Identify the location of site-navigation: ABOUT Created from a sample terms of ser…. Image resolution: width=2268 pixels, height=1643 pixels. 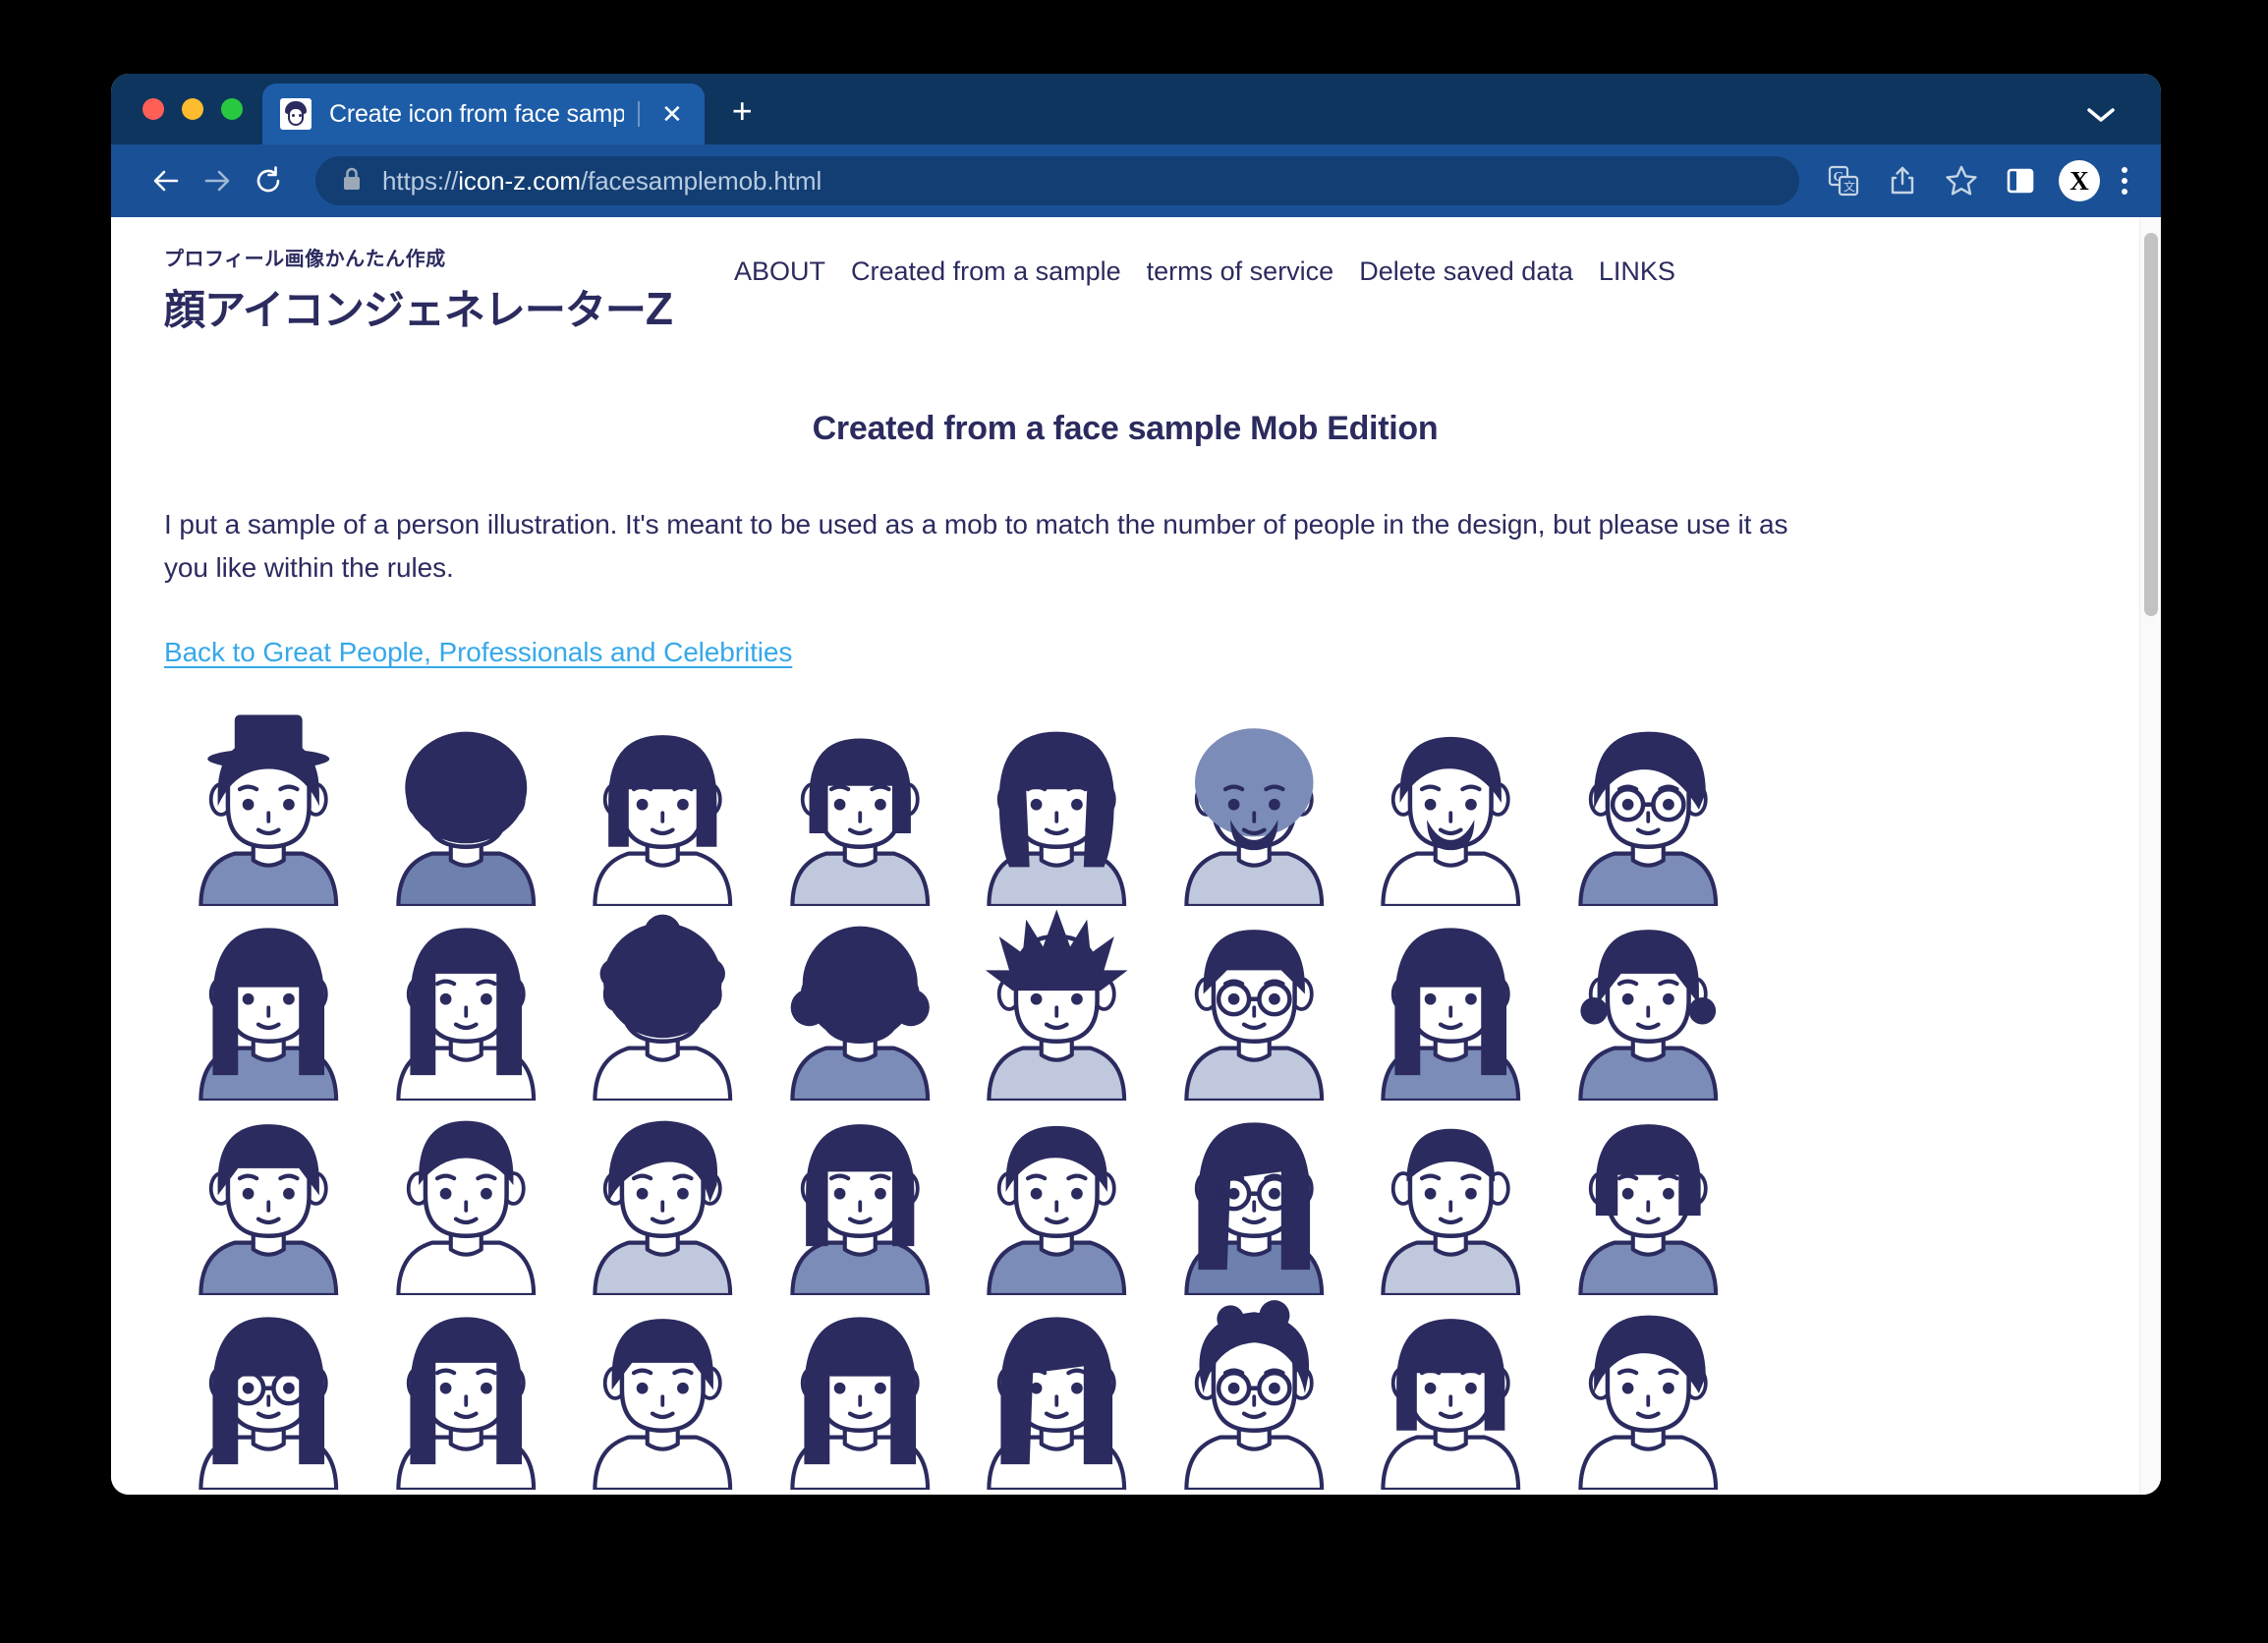
(1205, 265).